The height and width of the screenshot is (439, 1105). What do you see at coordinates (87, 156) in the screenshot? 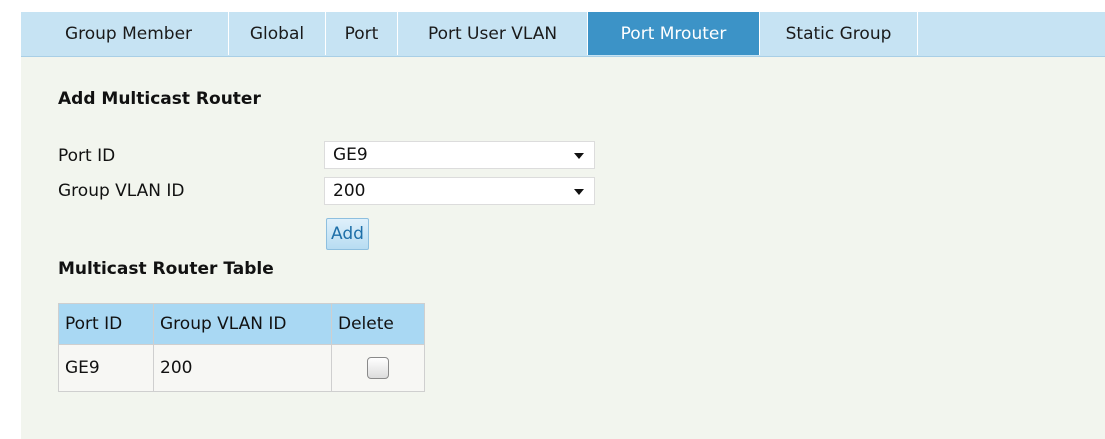
I see `port-id-label: Port ID` at bounding box center [87, 156].